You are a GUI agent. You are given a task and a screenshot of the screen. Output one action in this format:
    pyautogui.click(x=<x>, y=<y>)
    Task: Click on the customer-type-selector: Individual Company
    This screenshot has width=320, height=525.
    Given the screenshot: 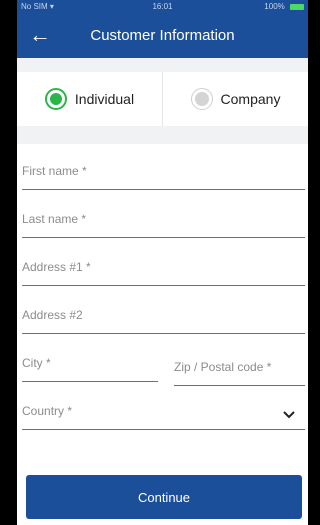 What is the action you would take?
    pyautogui.click(x=162, y=99)
    